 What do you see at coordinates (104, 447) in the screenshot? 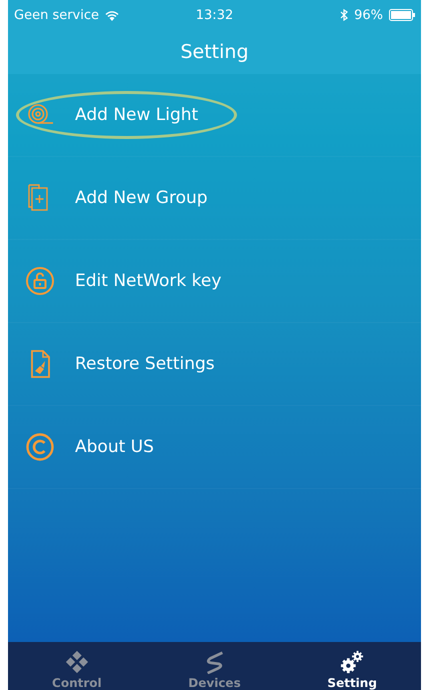
I see `menu-item: About US` at bounding box center [104, 447].